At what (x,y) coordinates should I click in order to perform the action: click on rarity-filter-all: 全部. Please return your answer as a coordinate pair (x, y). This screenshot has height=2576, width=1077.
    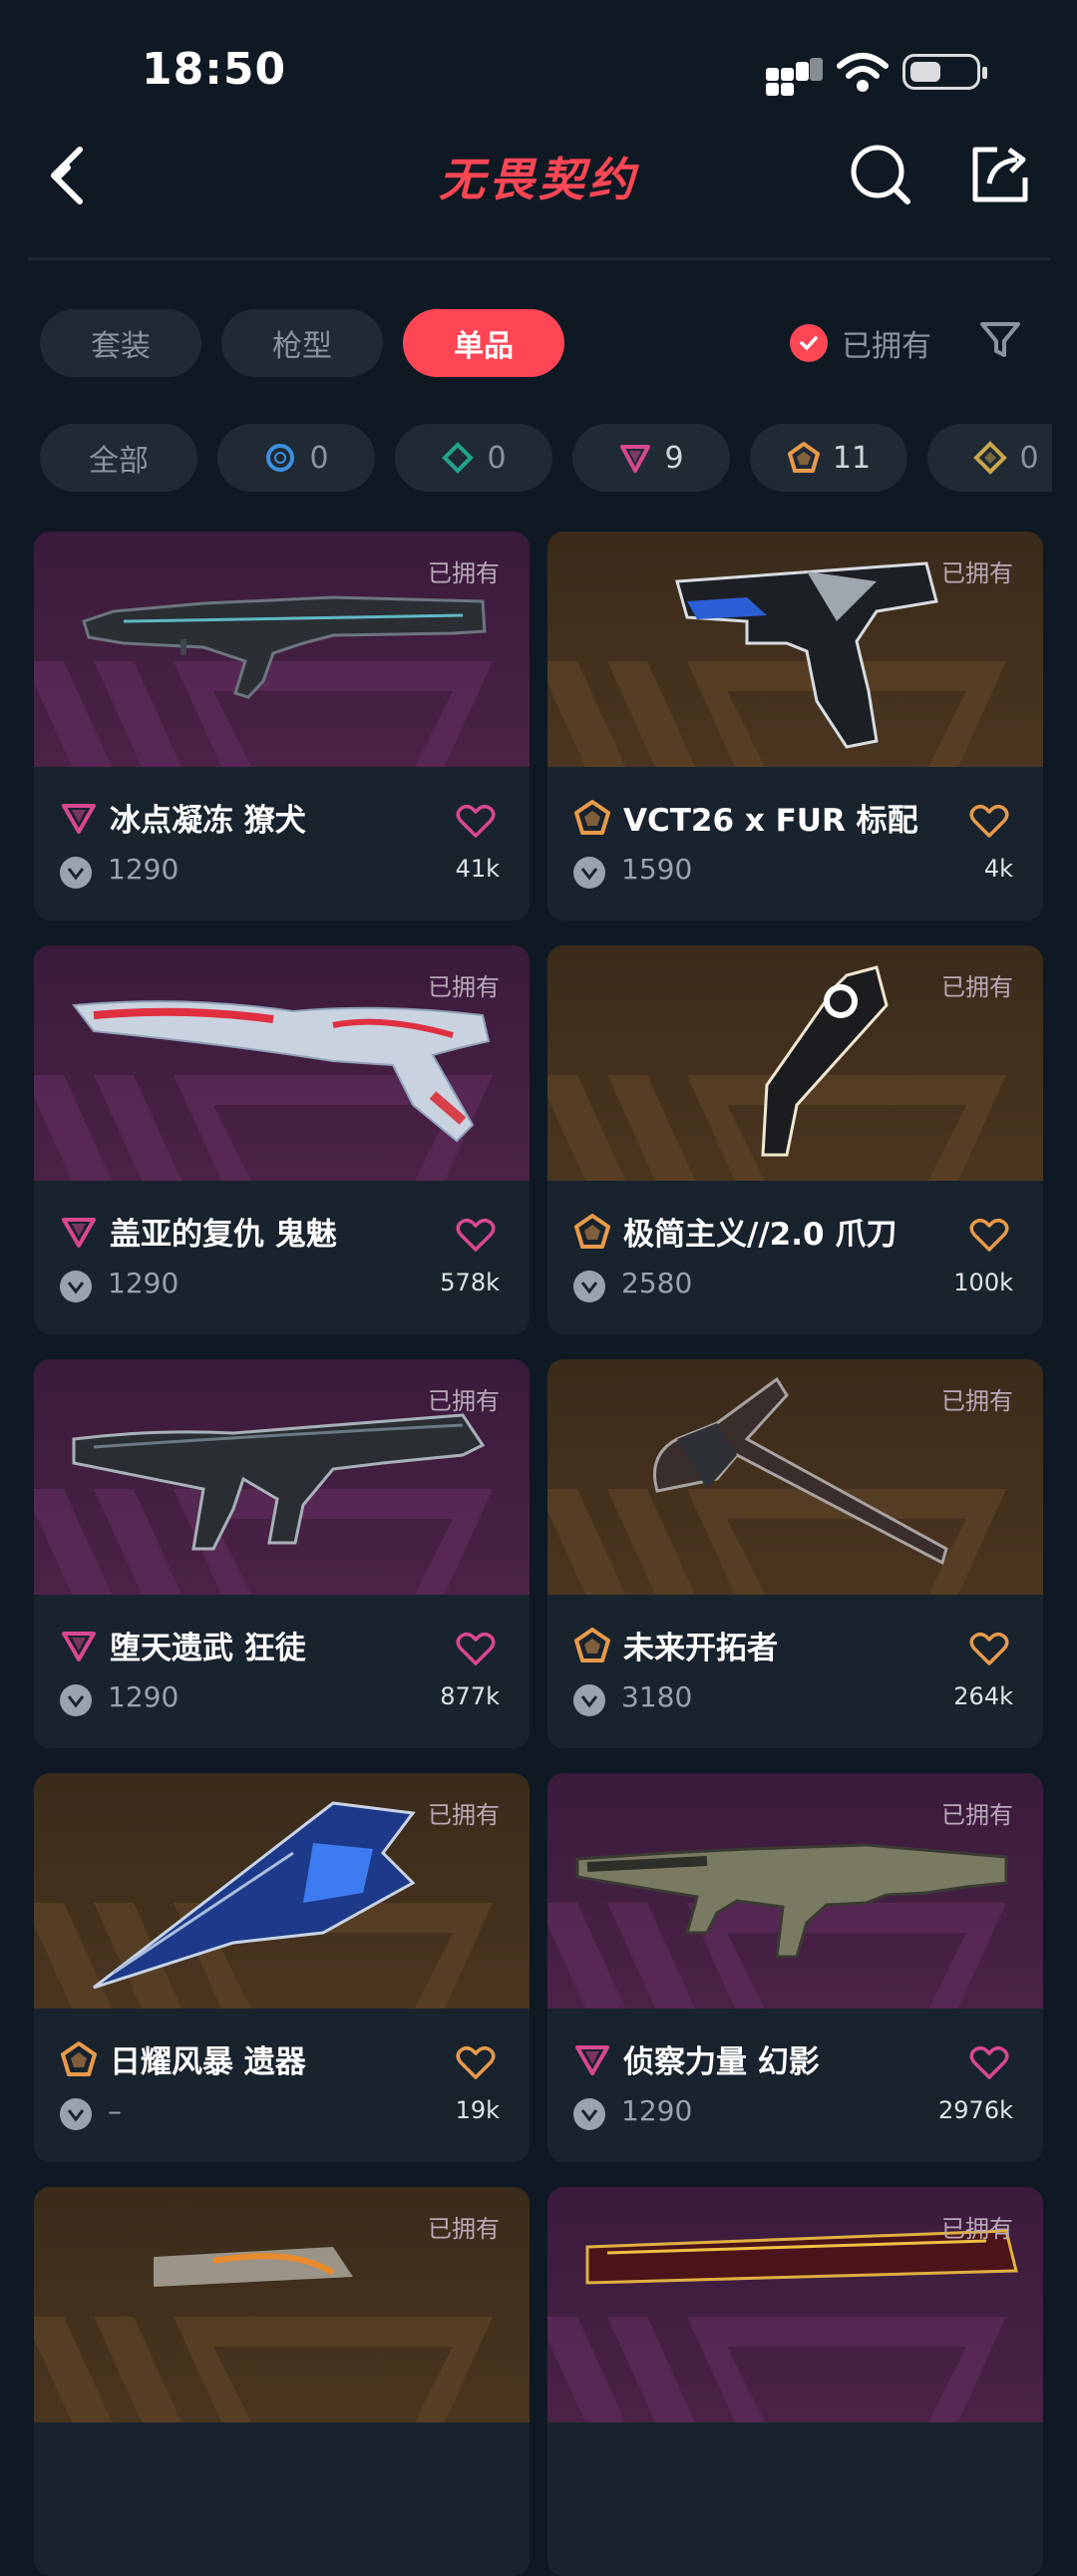
    Looking at the image, I should click on (118, 458).